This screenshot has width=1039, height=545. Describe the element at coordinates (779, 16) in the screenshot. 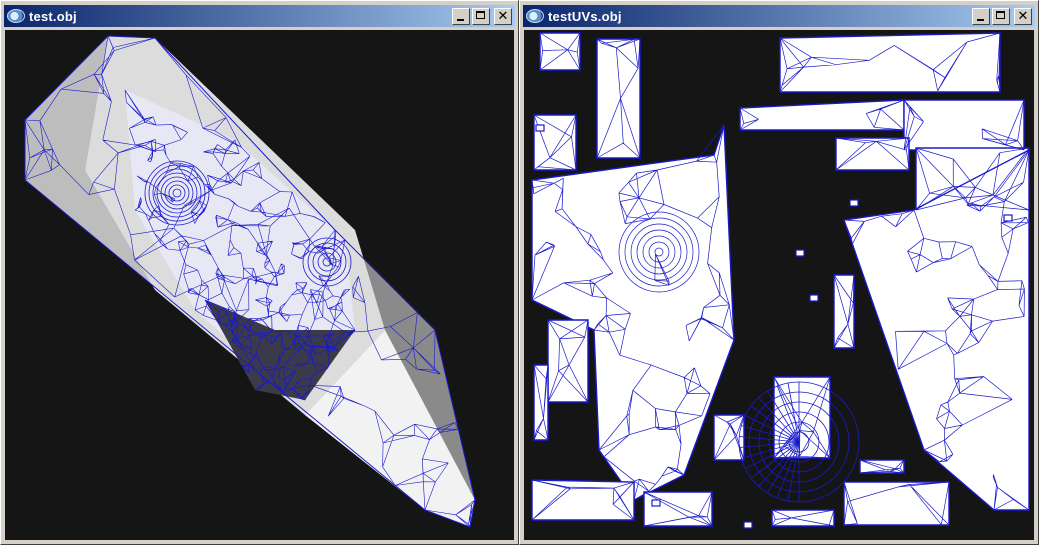

I see `uv-window-titlebar: testUVs.obj ✕` at that location.